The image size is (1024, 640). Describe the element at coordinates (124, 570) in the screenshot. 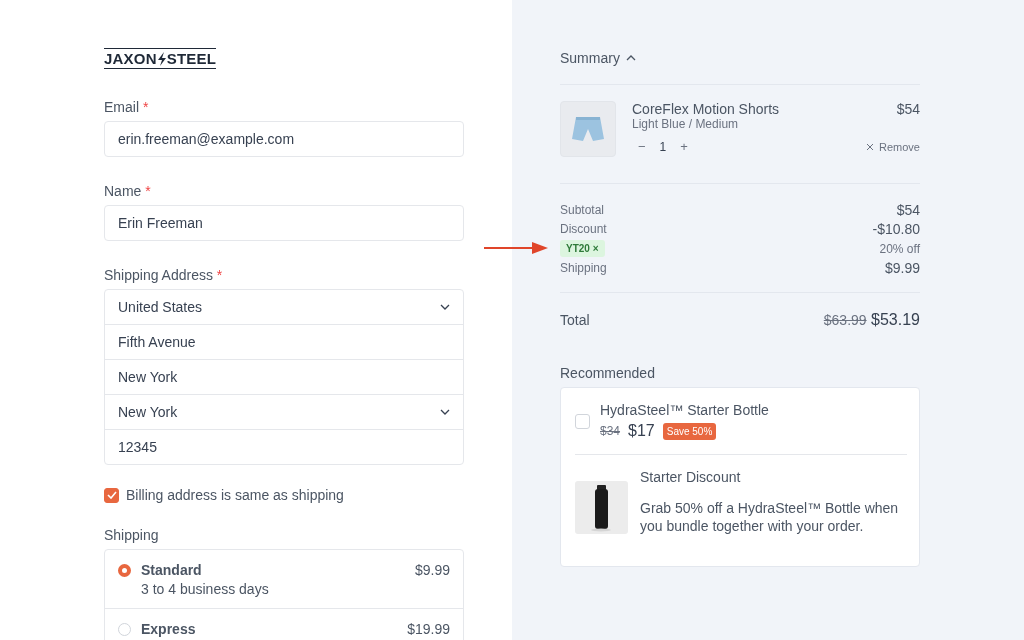

I see `radio-button` at that location.